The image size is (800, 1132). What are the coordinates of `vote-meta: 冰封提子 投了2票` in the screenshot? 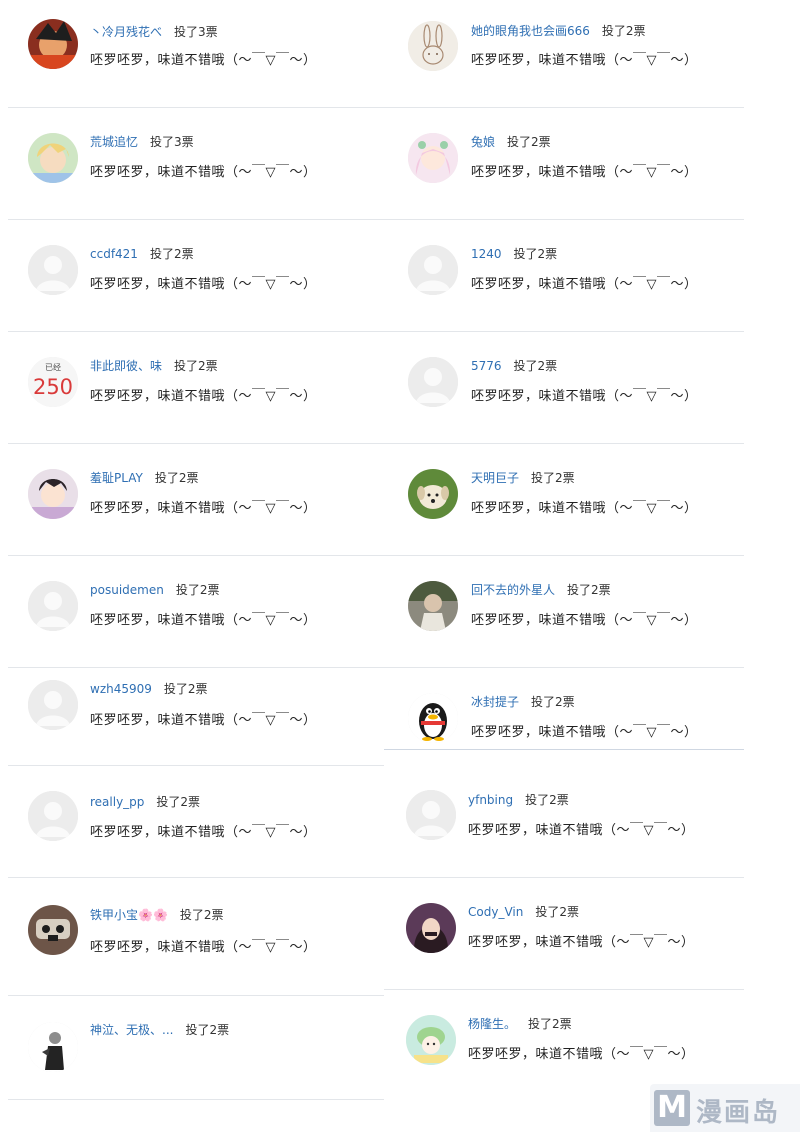 It's located at (523, 702).